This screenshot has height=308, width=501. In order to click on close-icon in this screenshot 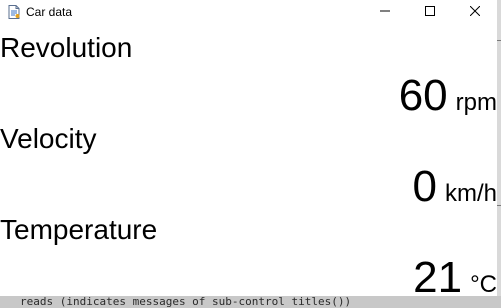, I will do `click(474, 12)`.